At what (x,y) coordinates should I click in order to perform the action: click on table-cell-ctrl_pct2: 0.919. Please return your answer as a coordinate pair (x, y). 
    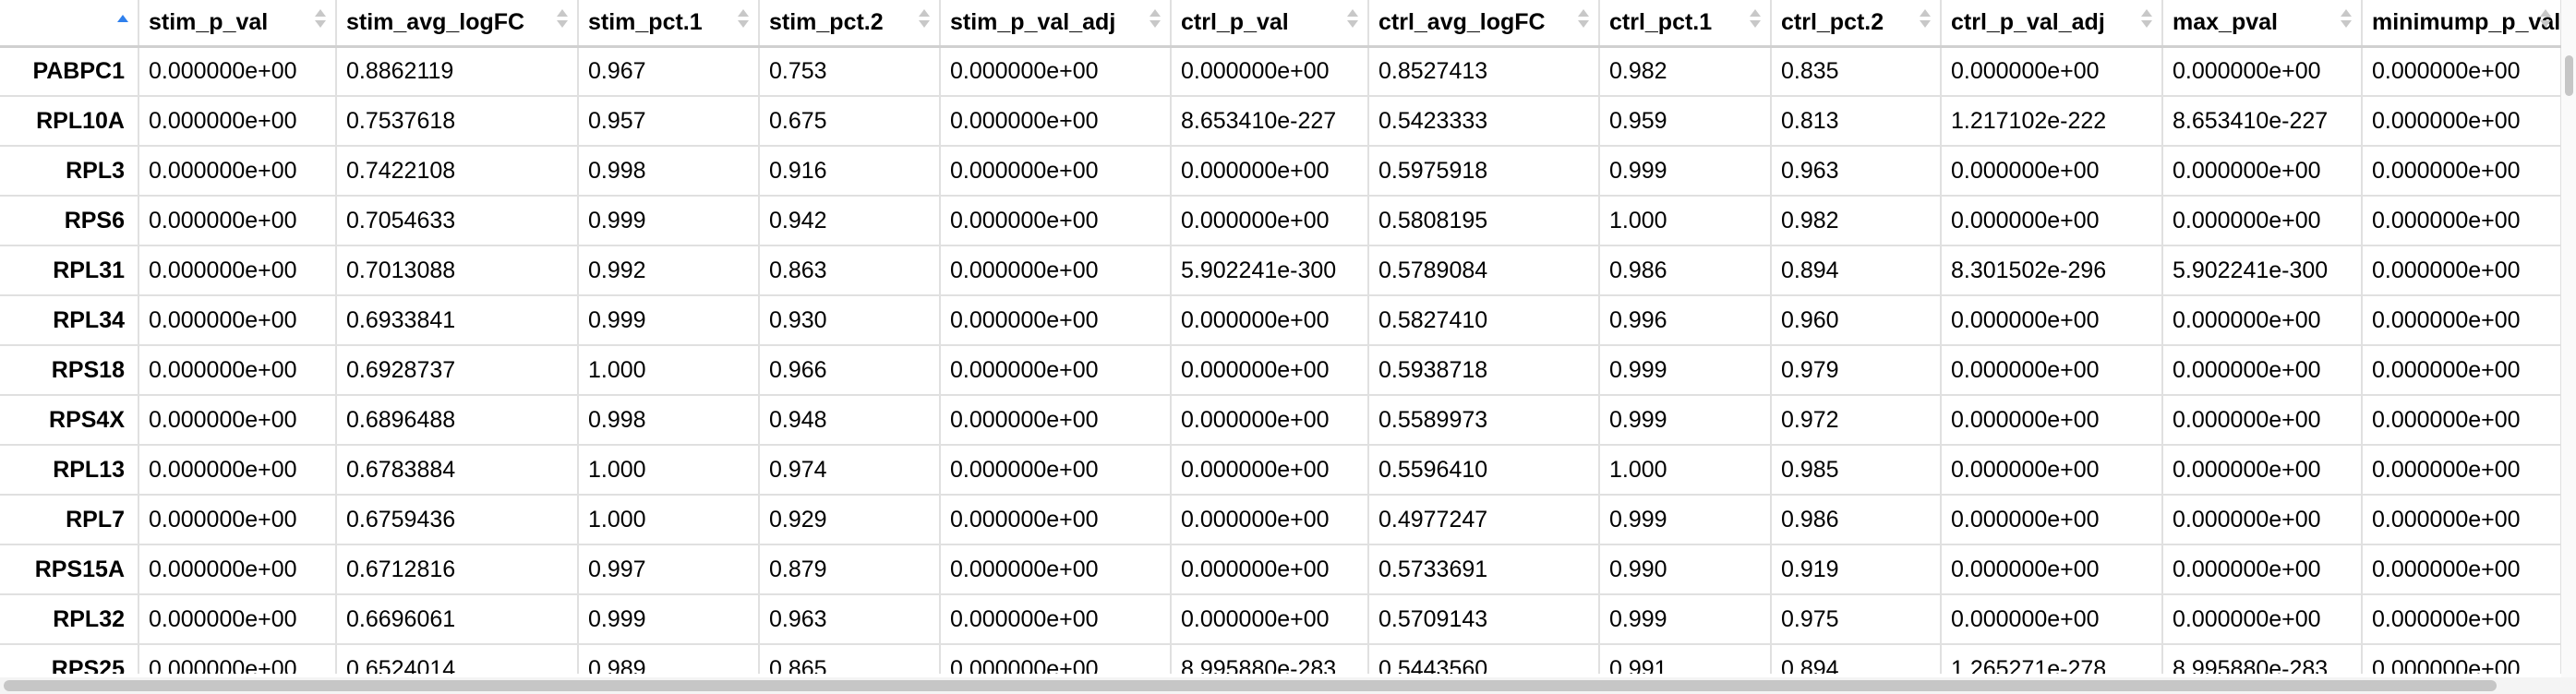
    Looking at the image, I should click on (1856, 569).